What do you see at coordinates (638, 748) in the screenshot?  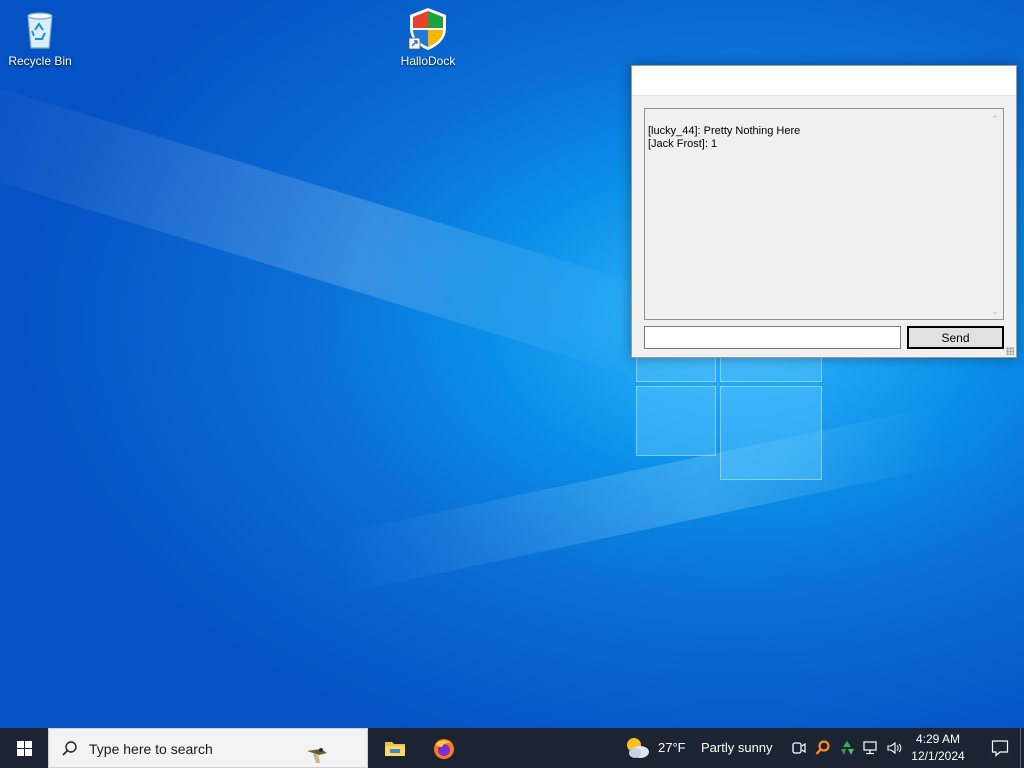 I see `partly-sunny-icon` at bounding box center [638, 748].